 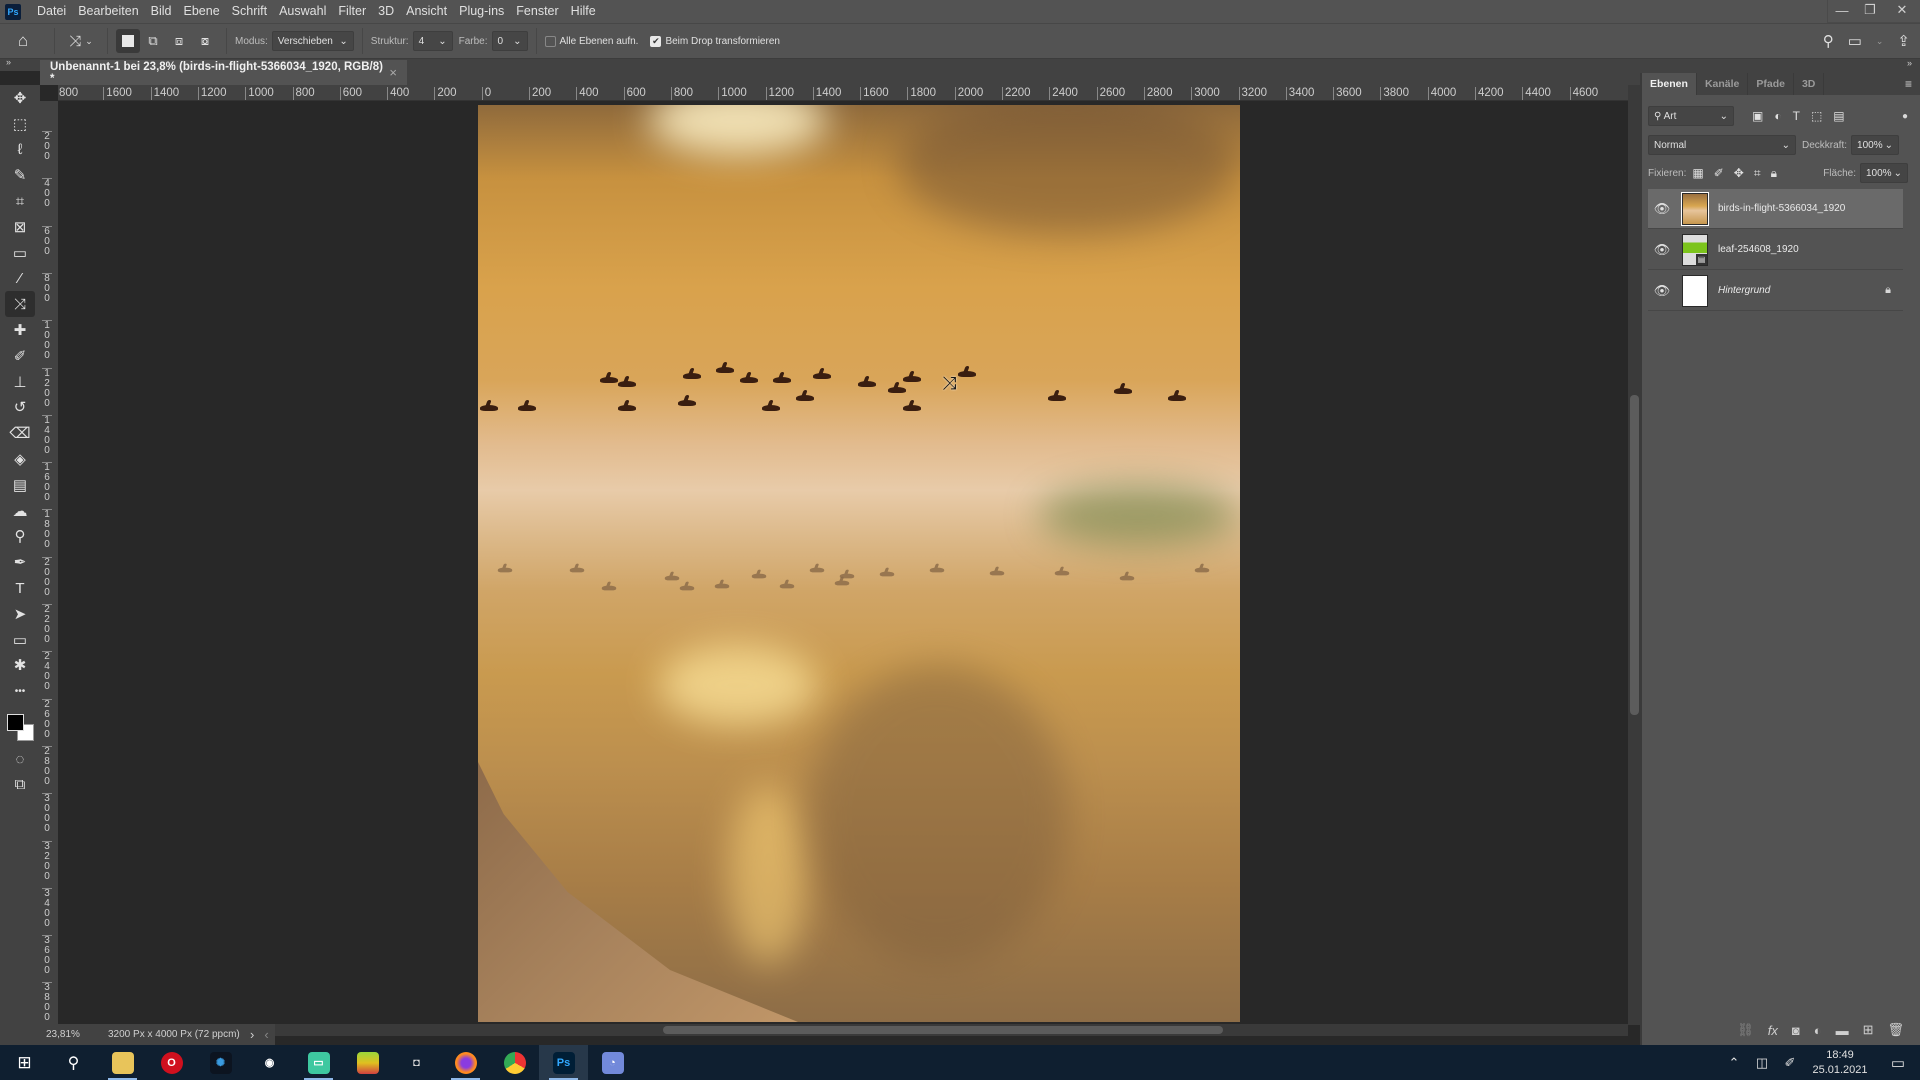 I want to click on taskbar-battlenet: ✺, so click(x=220, y=1062).